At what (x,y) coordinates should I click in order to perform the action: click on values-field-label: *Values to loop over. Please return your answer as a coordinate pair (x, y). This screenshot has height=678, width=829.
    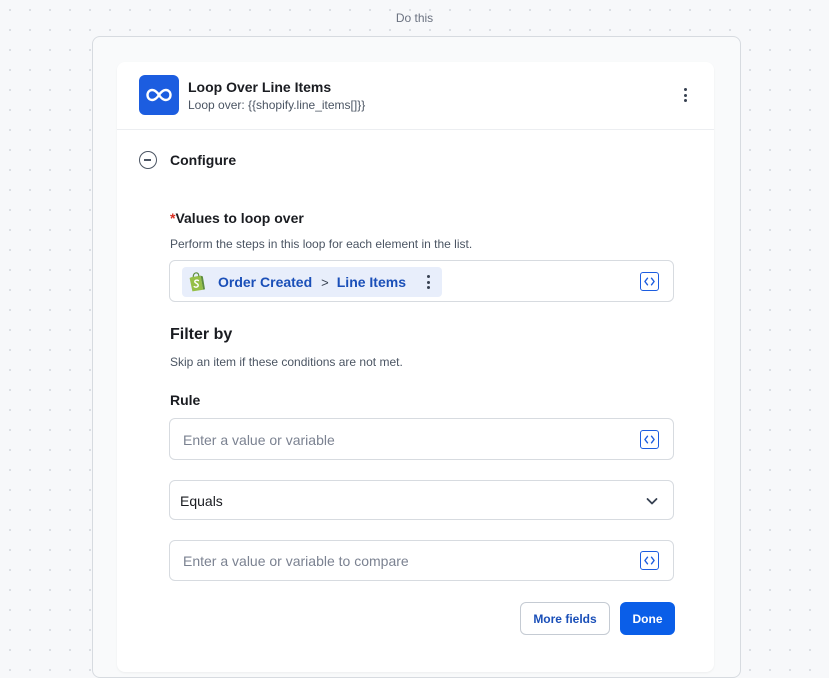
    Looking at the image, I should click on (237, 218).